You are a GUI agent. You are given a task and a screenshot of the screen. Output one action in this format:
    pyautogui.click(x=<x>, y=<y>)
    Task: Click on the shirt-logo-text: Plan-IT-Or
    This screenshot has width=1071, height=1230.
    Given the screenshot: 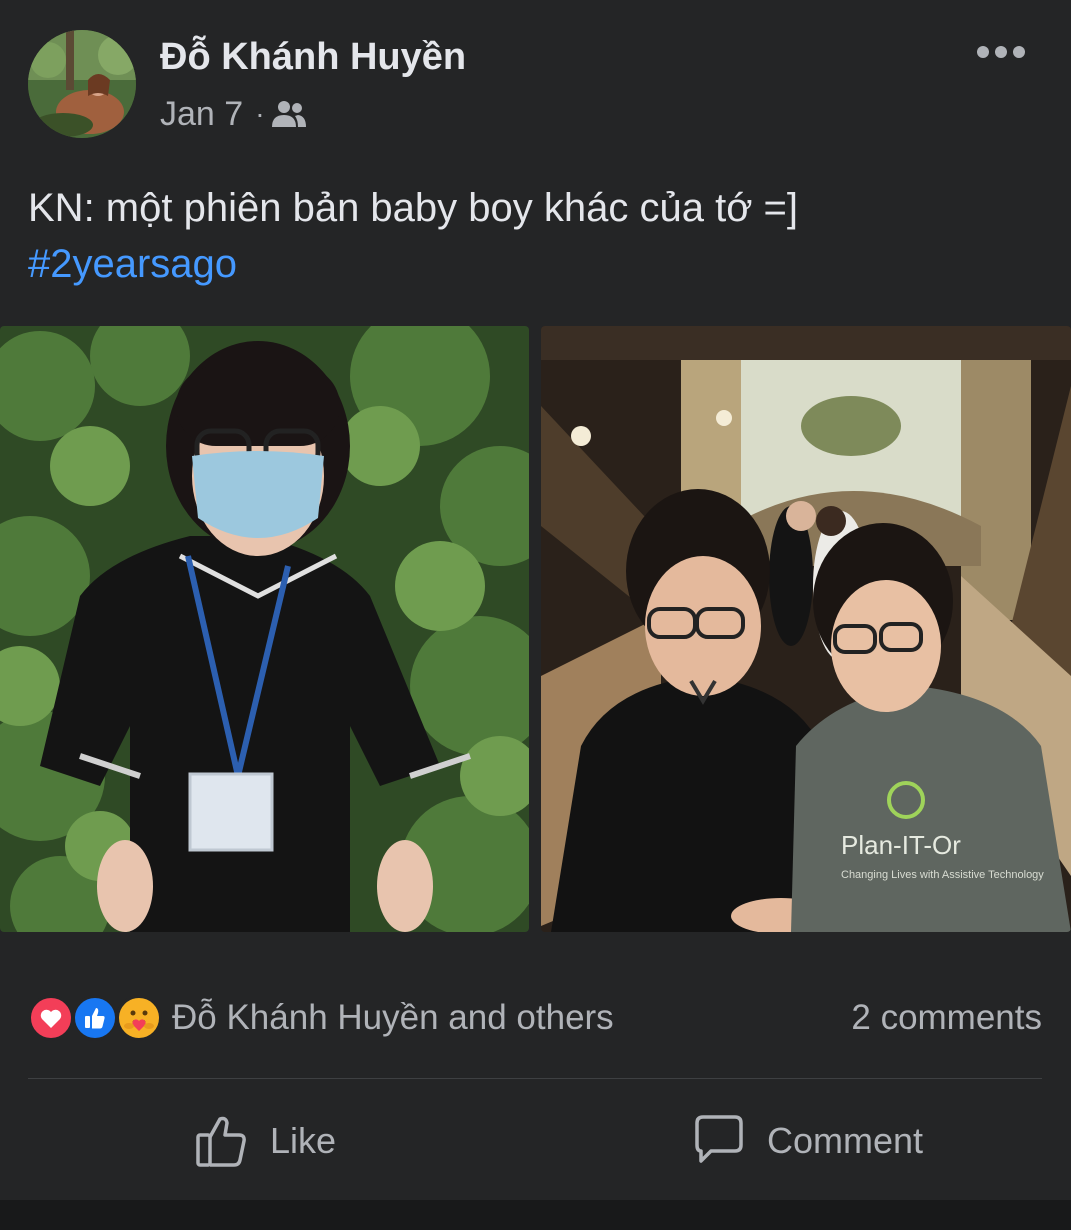 What is the action you would take?
    pyautogui.click(x=901, y=845)
    